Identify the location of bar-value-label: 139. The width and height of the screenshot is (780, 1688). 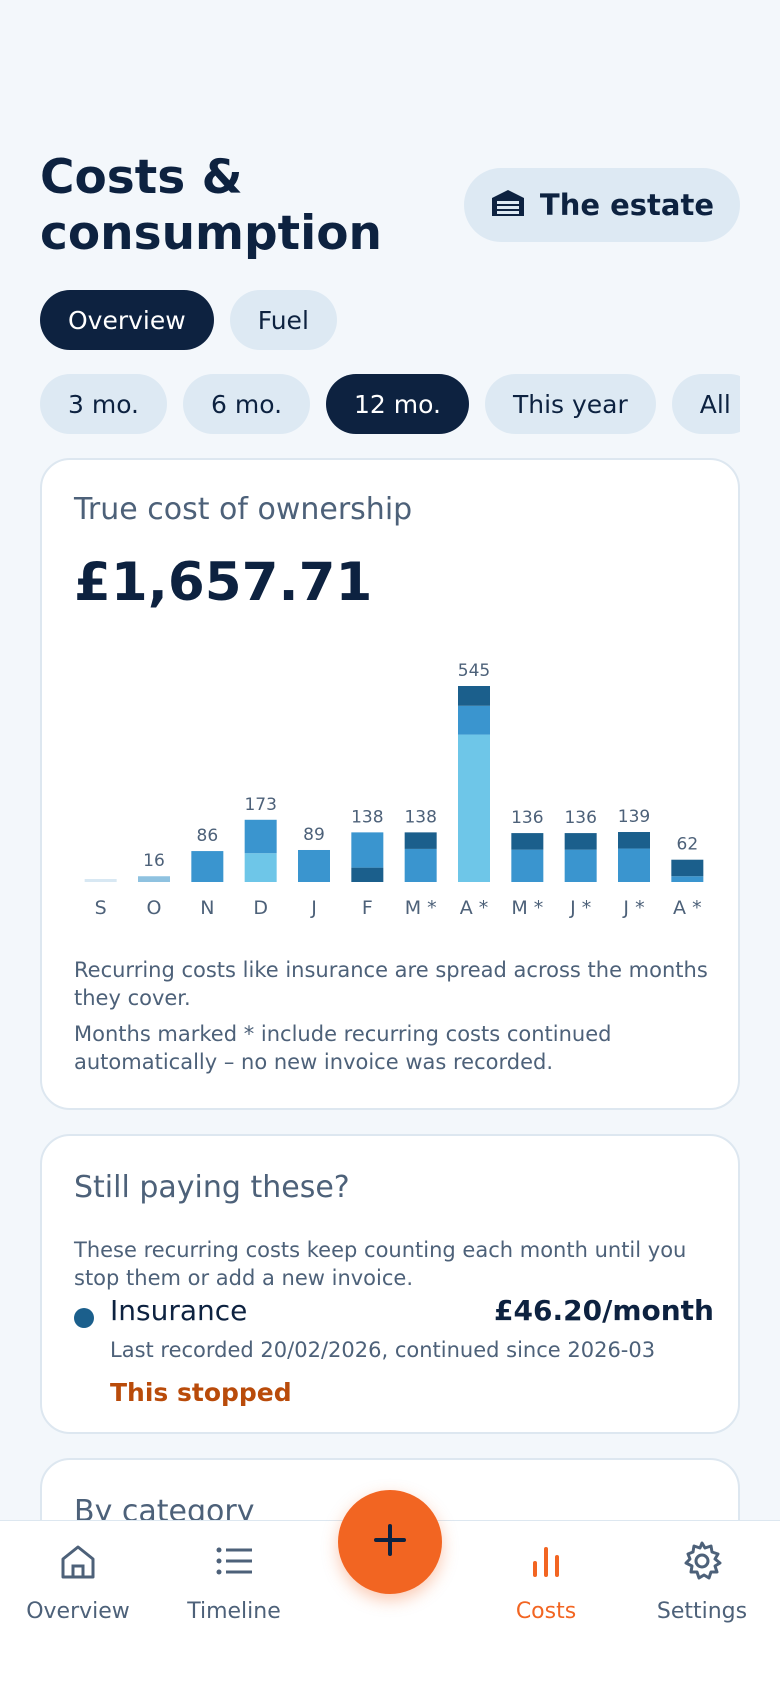
(634, 817).